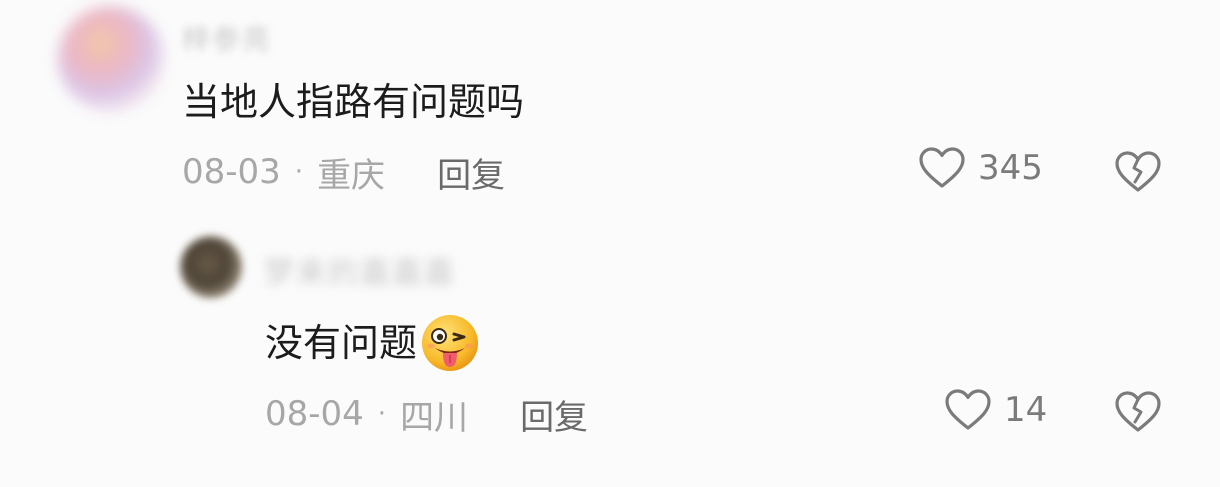  What do you see at coordinates (231, 172) in the screenshot?
I see `comment-date: 08-03` at bounding box center [231, 172].